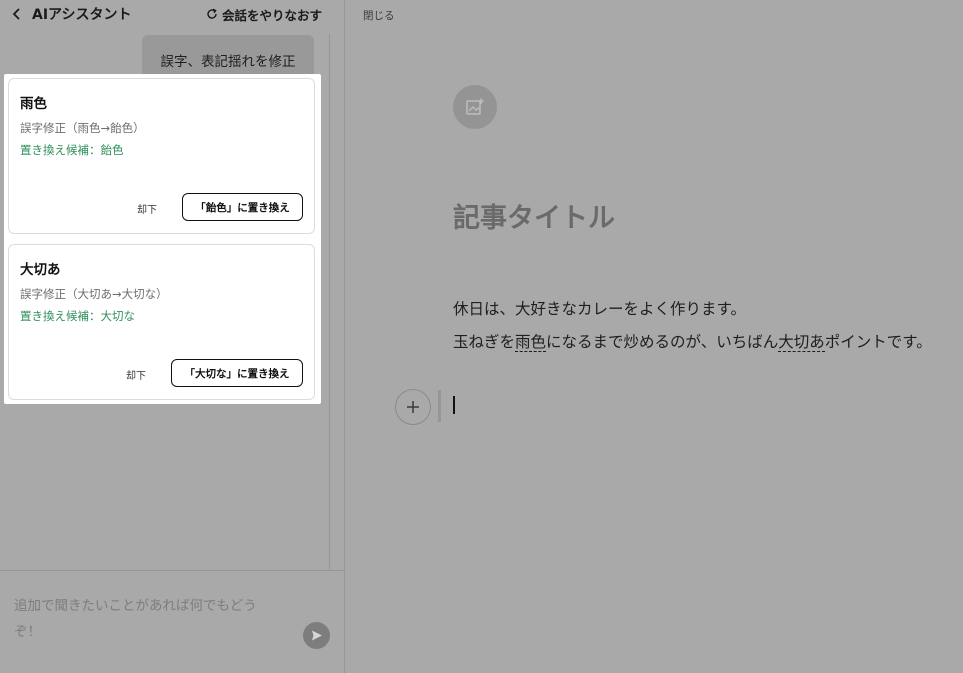 The width and height of the screenshot is (963, 673). I want to click on text-caret, so click(454, 405).